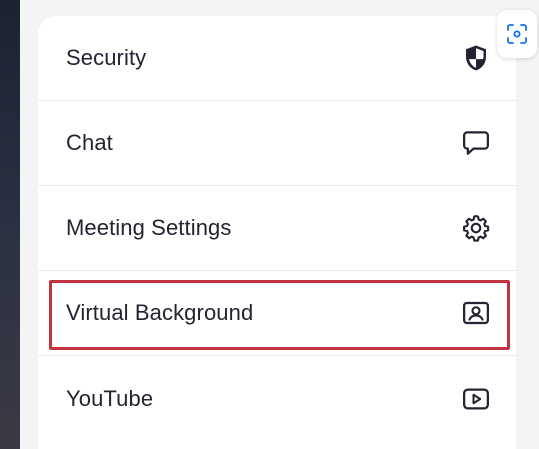 The height and width of the screenshot is (449, 539). I want to click on portrait-icon, so click(476, 313).